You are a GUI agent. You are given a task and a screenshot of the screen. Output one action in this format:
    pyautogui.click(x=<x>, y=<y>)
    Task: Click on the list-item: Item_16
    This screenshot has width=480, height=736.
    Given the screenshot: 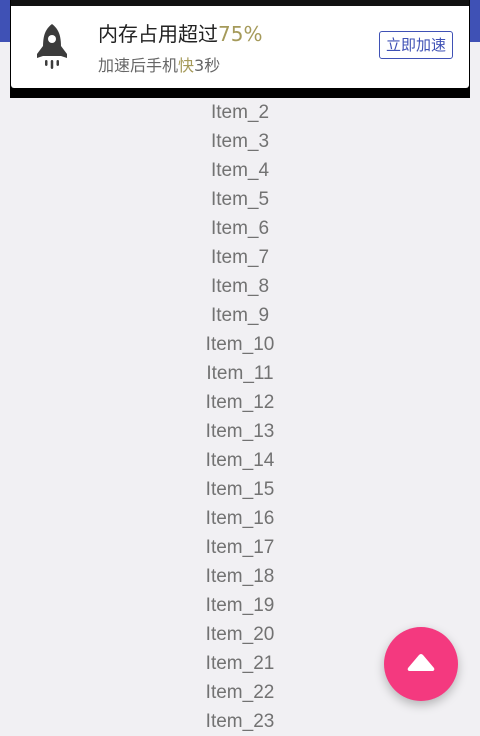 What is the action you would take?
    pyautogui.click(x=240, y=518)
    